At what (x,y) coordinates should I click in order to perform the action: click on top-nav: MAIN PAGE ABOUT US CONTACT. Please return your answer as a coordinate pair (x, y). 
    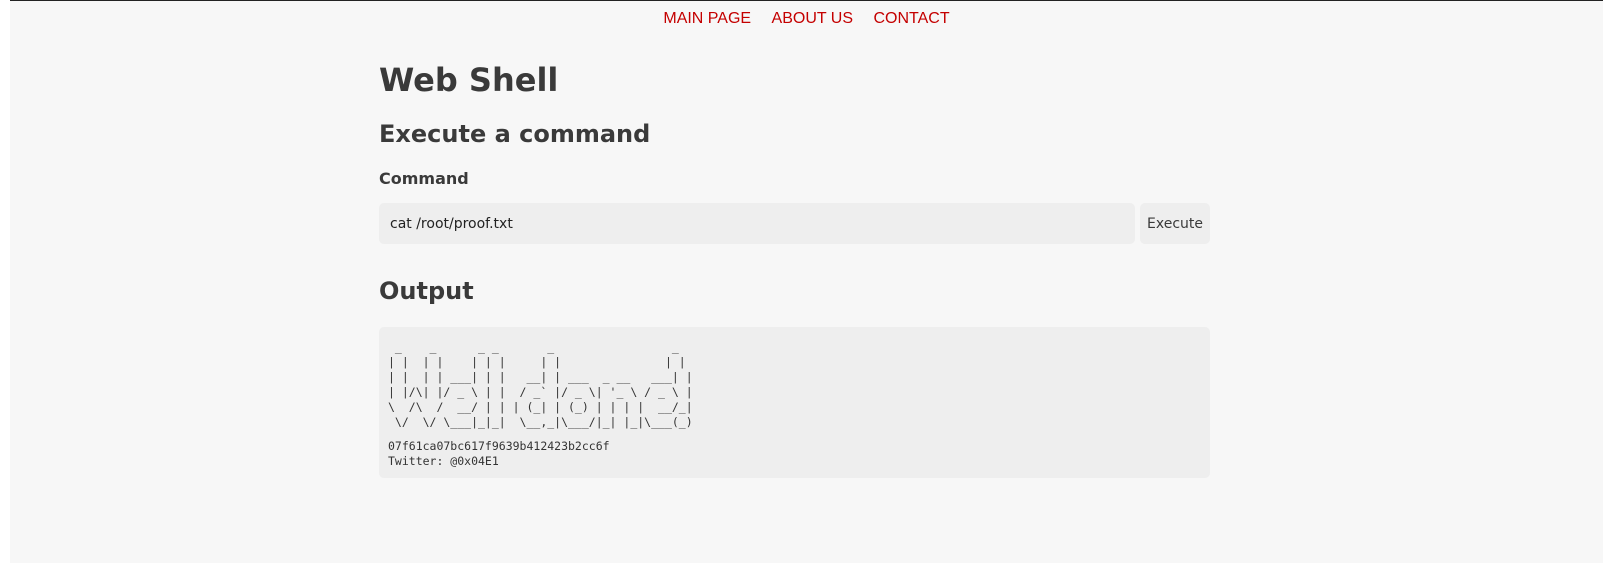
    Looking at the image, I should click on (806, 19).